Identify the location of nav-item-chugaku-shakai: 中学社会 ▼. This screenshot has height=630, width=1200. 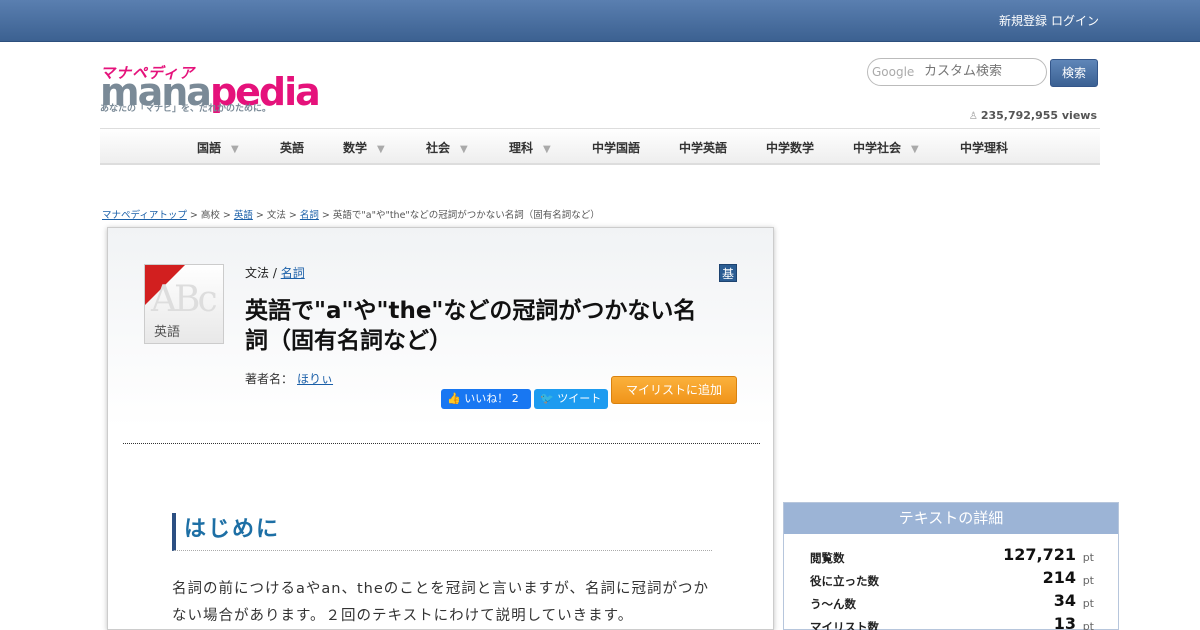
(886, 147).